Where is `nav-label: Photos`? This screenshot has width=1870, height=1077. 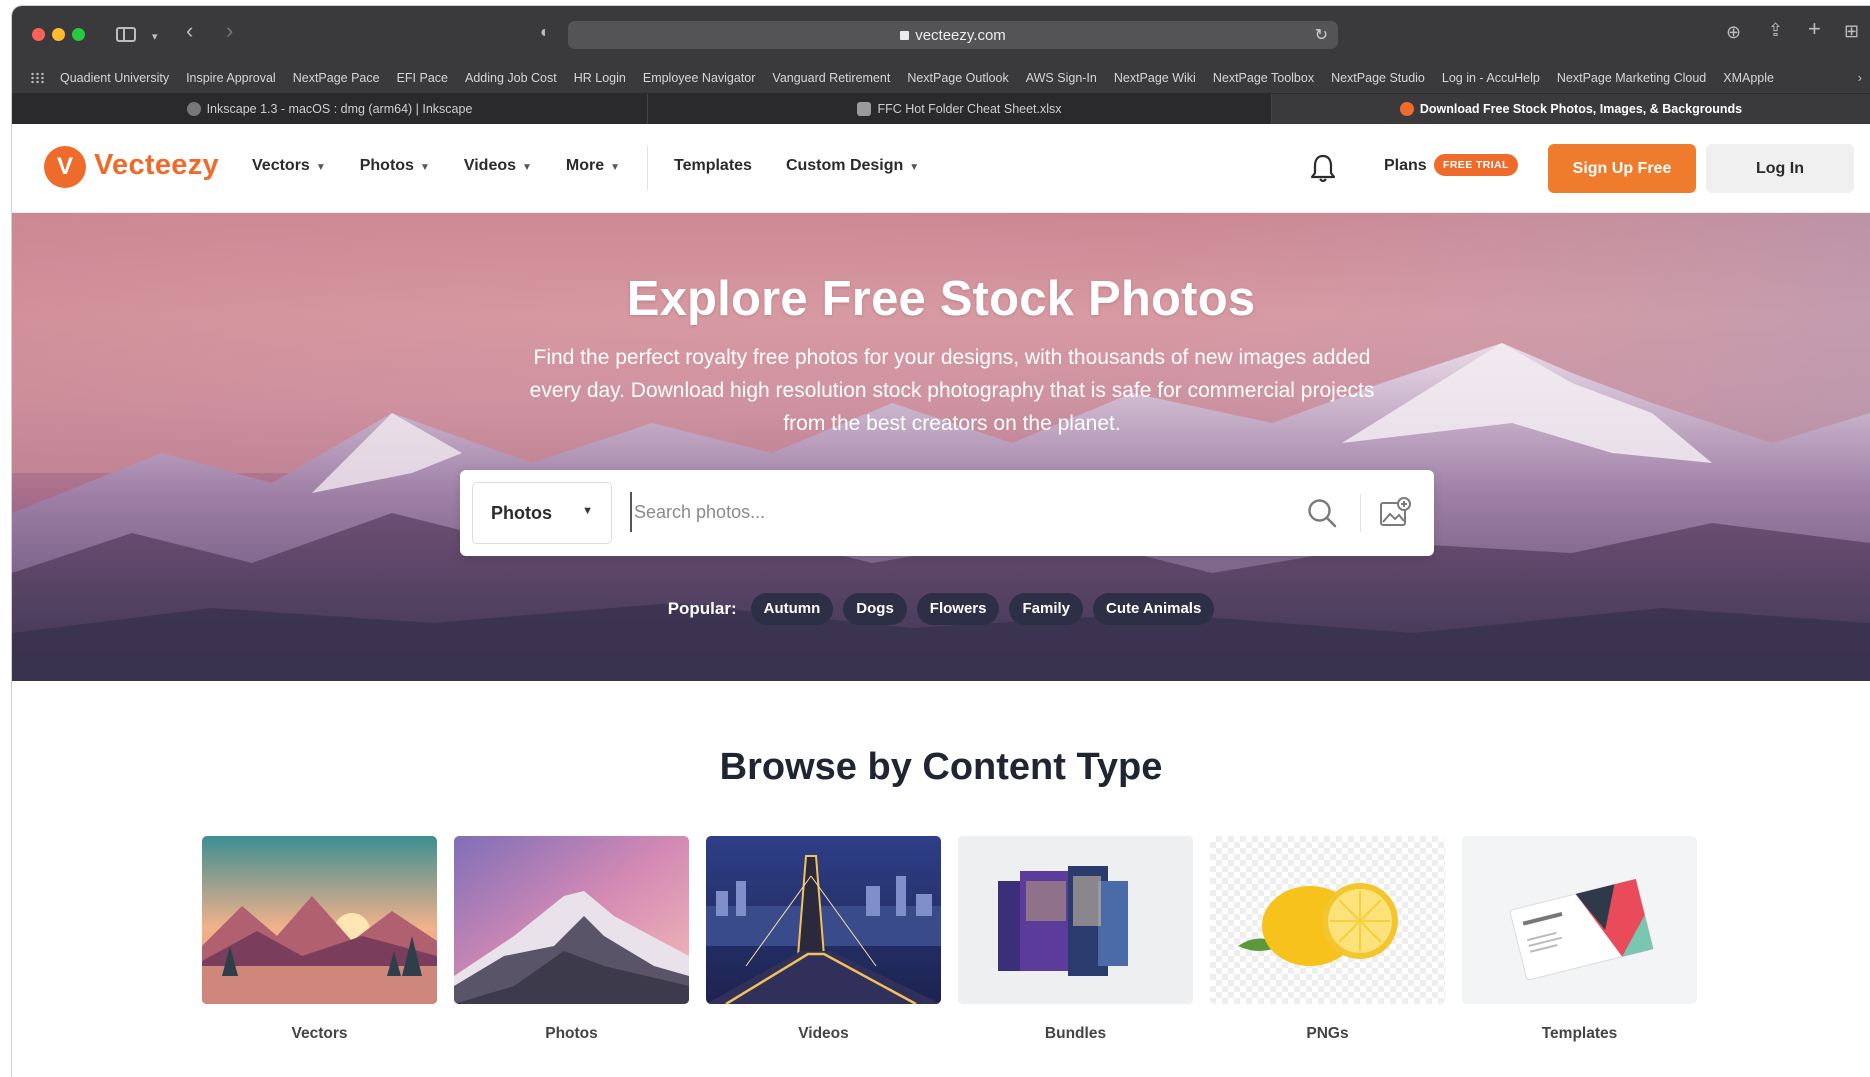
nav-label: Photos is located at coordinates (386, 165).